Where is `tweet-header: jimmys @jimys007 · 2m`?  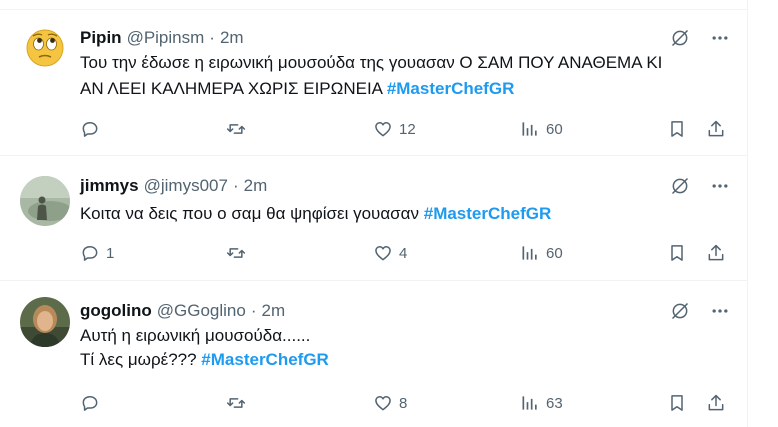
tweet-header: jimmys @jimys007 · 2m is located at coordinates (173, 186).